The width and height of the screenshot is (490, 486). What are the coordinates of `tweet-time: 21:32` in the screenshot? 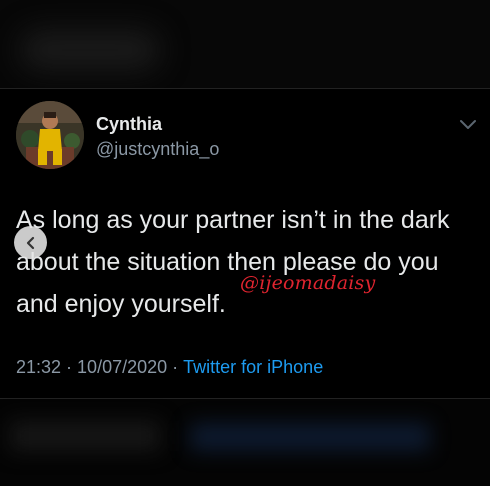 It's located at (38, 367).